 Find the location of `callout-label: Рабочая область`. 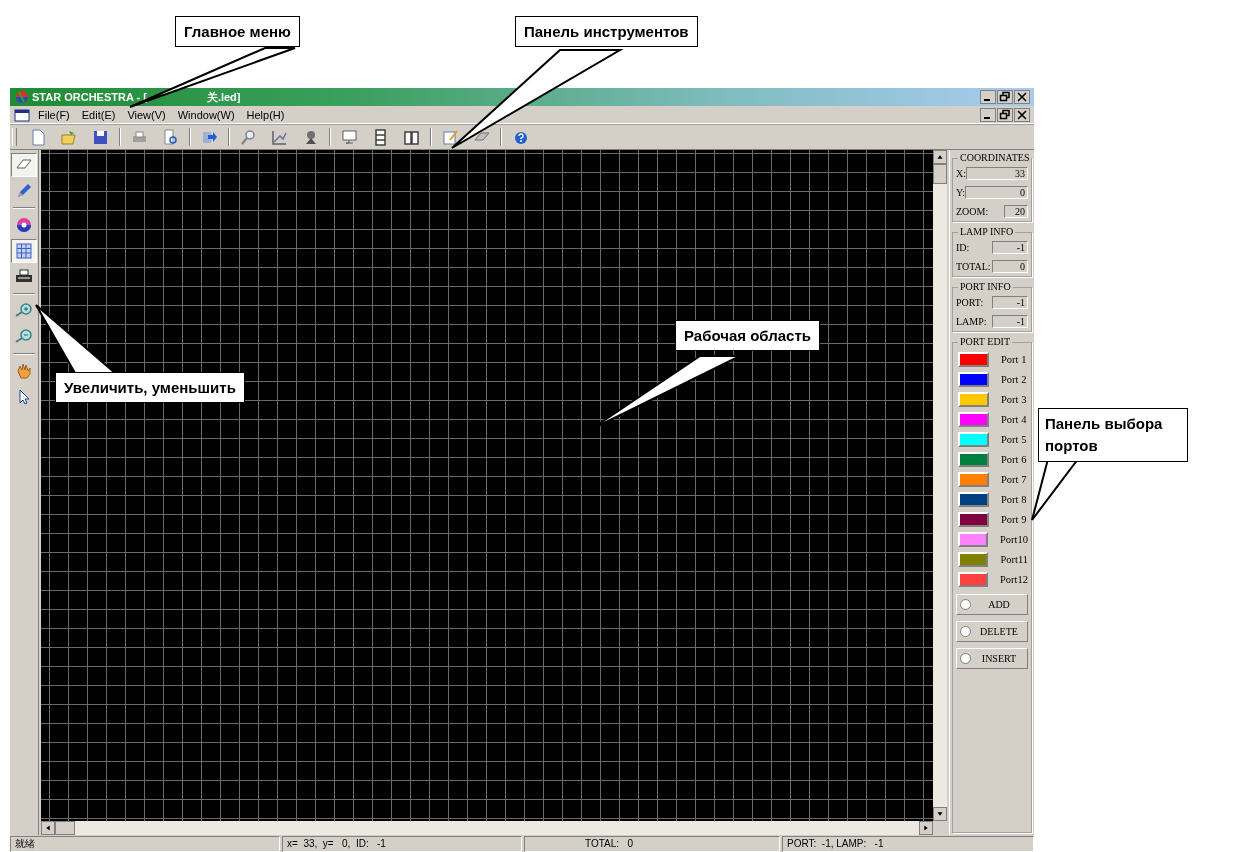

callout-label: Рабочая область is located at coordinates (747, 335).